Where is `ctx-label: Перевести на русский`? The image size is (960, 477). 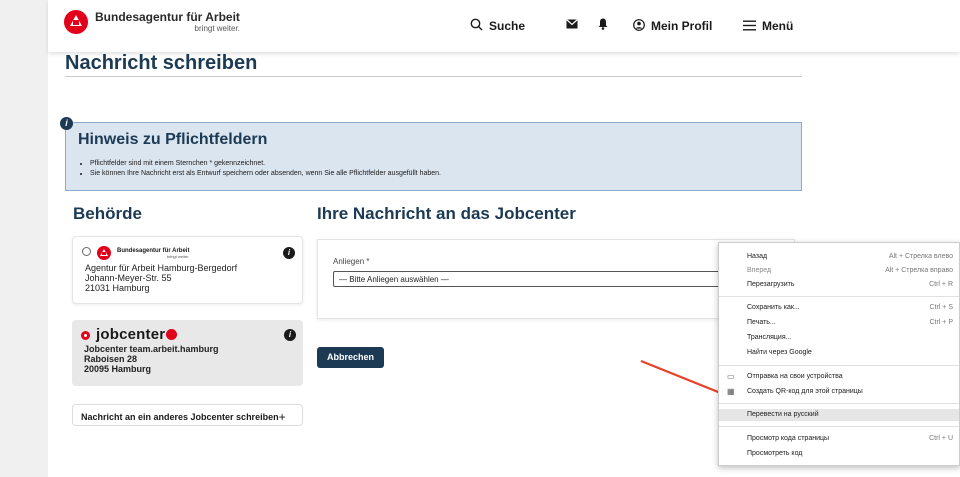 ctx-label: Перевести на русский is located at coordinates (783, 414).